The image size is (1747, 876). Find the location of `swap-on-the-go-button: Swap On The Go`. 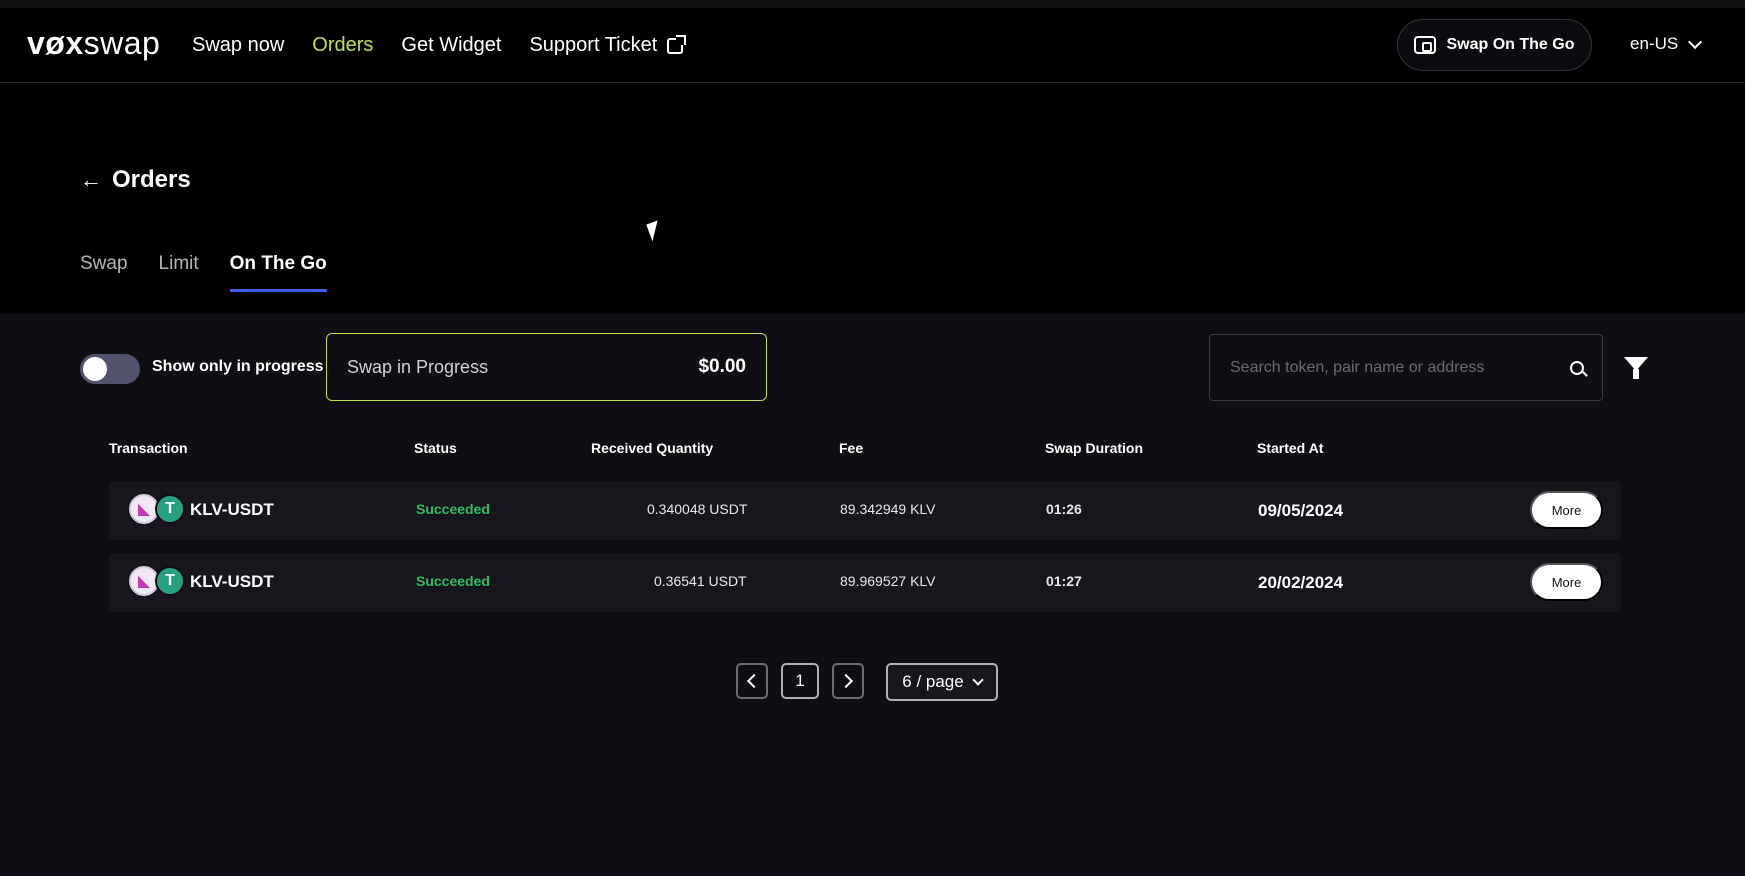

swap-on-the-go-button: Swap On The Go is located at coordinates (1494, 45).